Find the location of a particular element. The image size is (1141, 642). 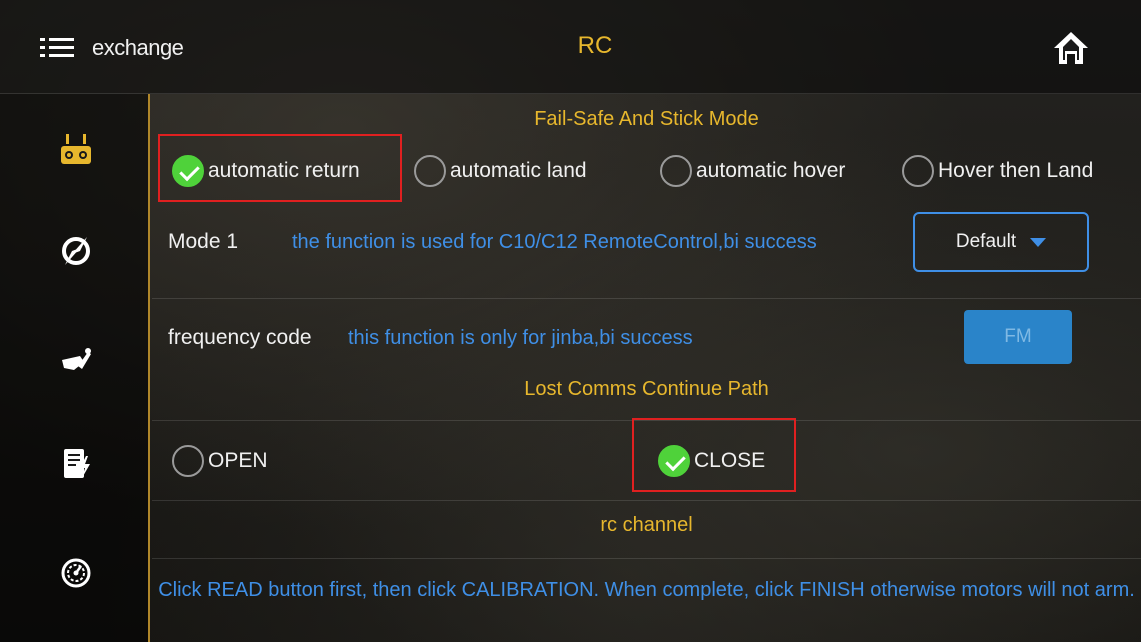

radio-label: automatic land is located at coordinates (518, 170).